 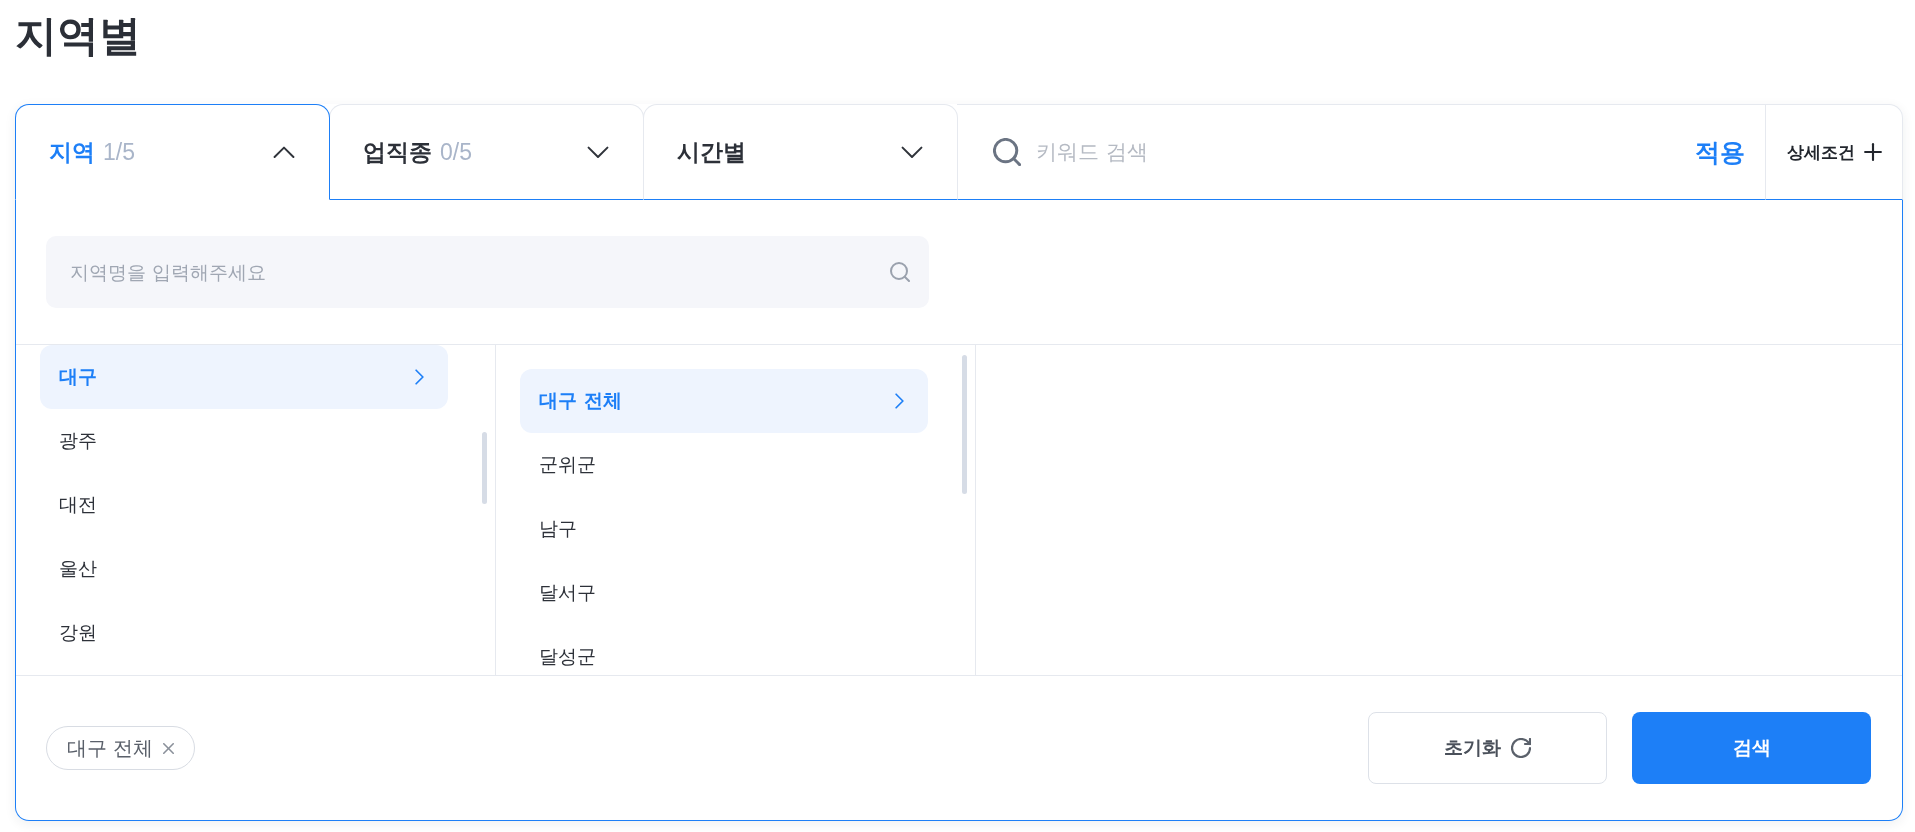 I want to click on selected-region-chip: 대구 전체, so click(x=121, y=748).